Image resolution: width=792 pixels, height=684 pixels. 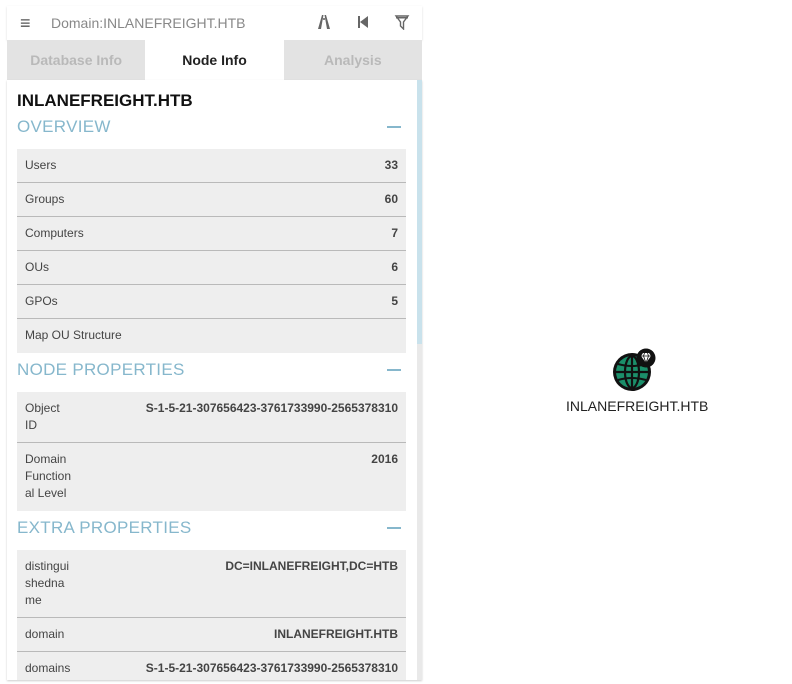 What do you see at coordinates (37, 267) in the screenshot?
I see `row-key: OUs` at bounding box center [37, 267].